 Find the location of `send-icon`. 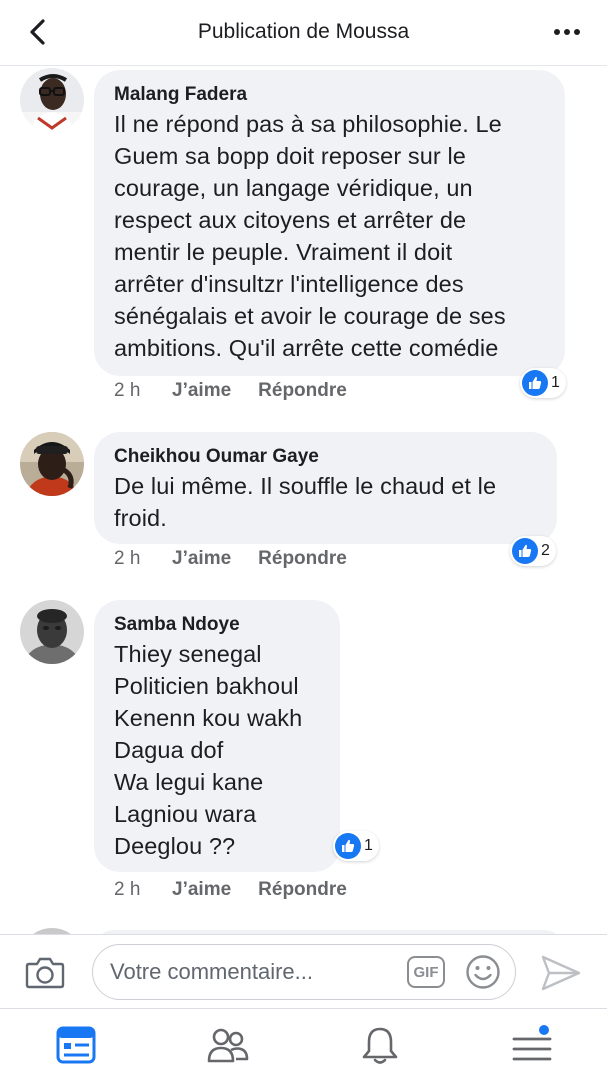

send-icon is located at coordinates (561, 973).